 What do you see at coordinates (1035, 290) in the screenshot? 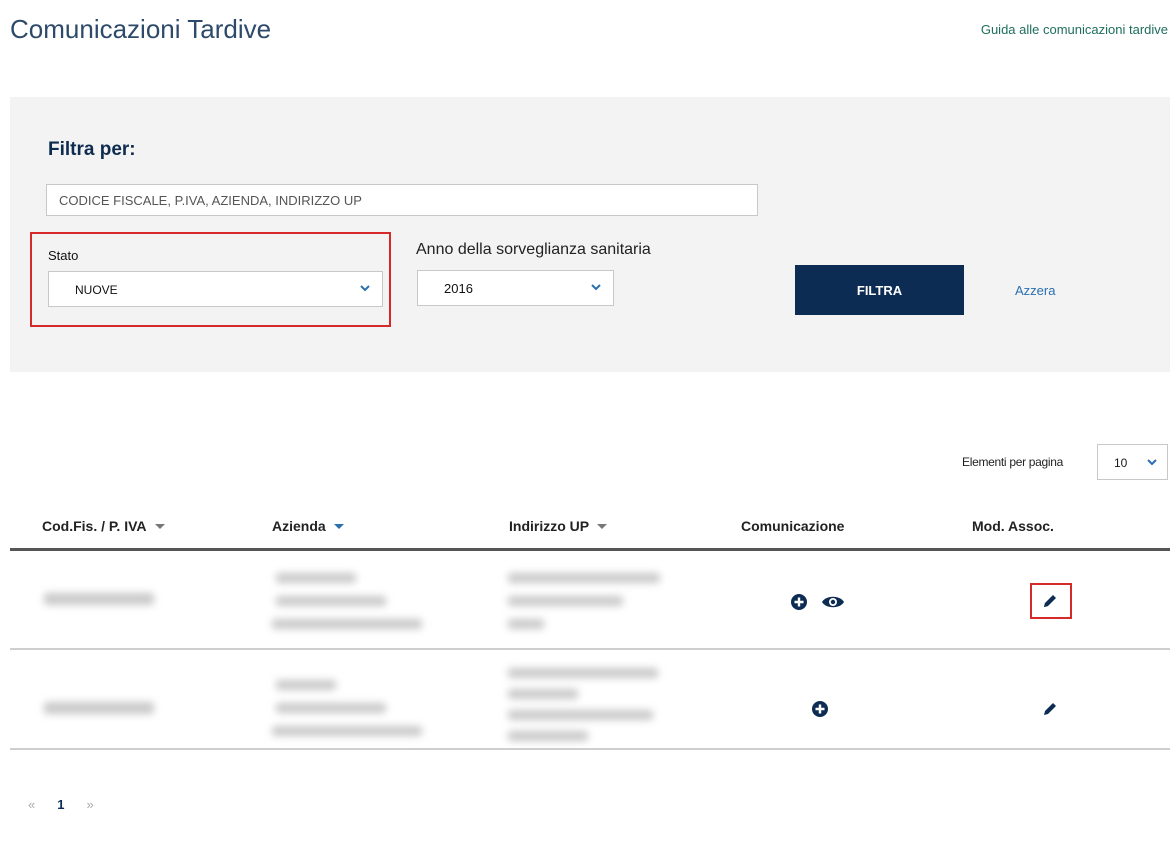
I see `reset-link: Azzera` at bounding box center [1035, 290].